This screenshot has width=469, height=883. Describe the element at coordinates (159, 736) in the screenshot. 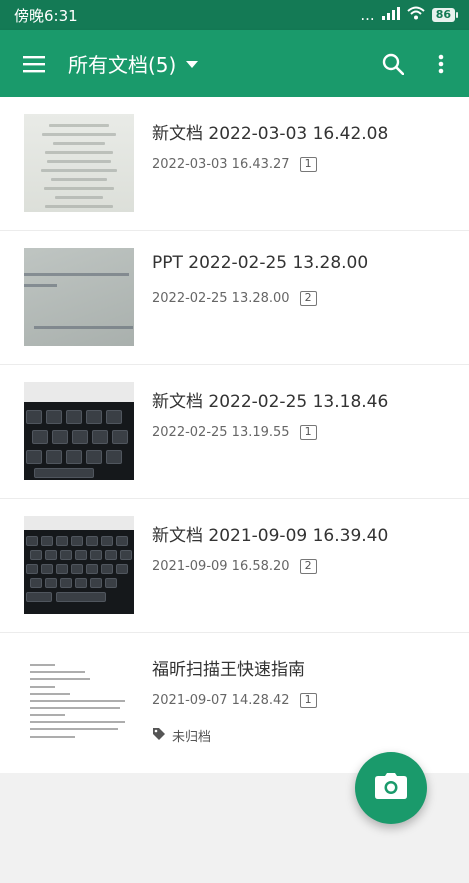

I see `tag-icon` at that location.